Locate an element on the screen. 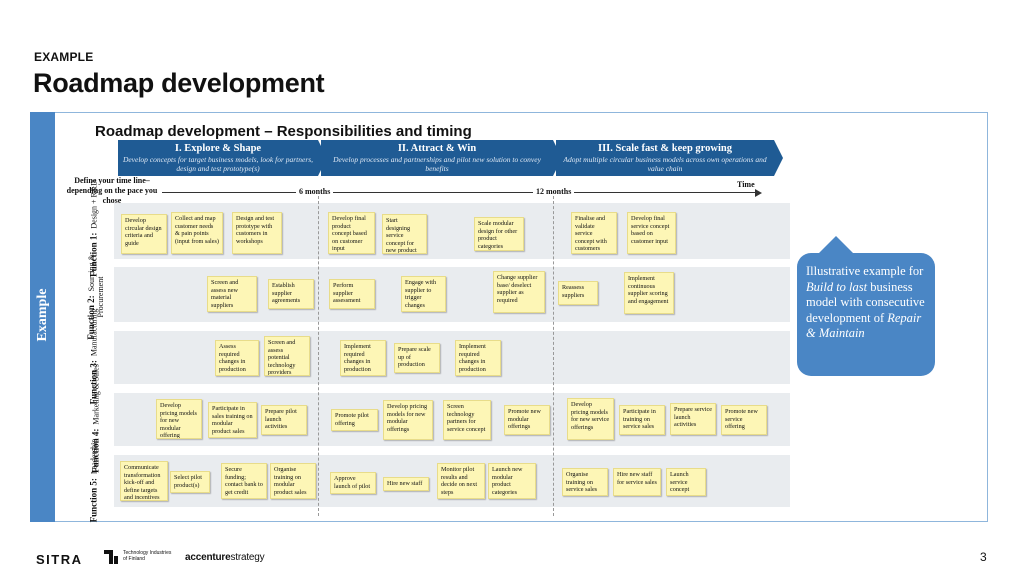 Image resolution: width=1024 pixels, height=576 pixels. technology-industries-logo-text: Technology Industries of Finland is located at coordinates (147, 556).